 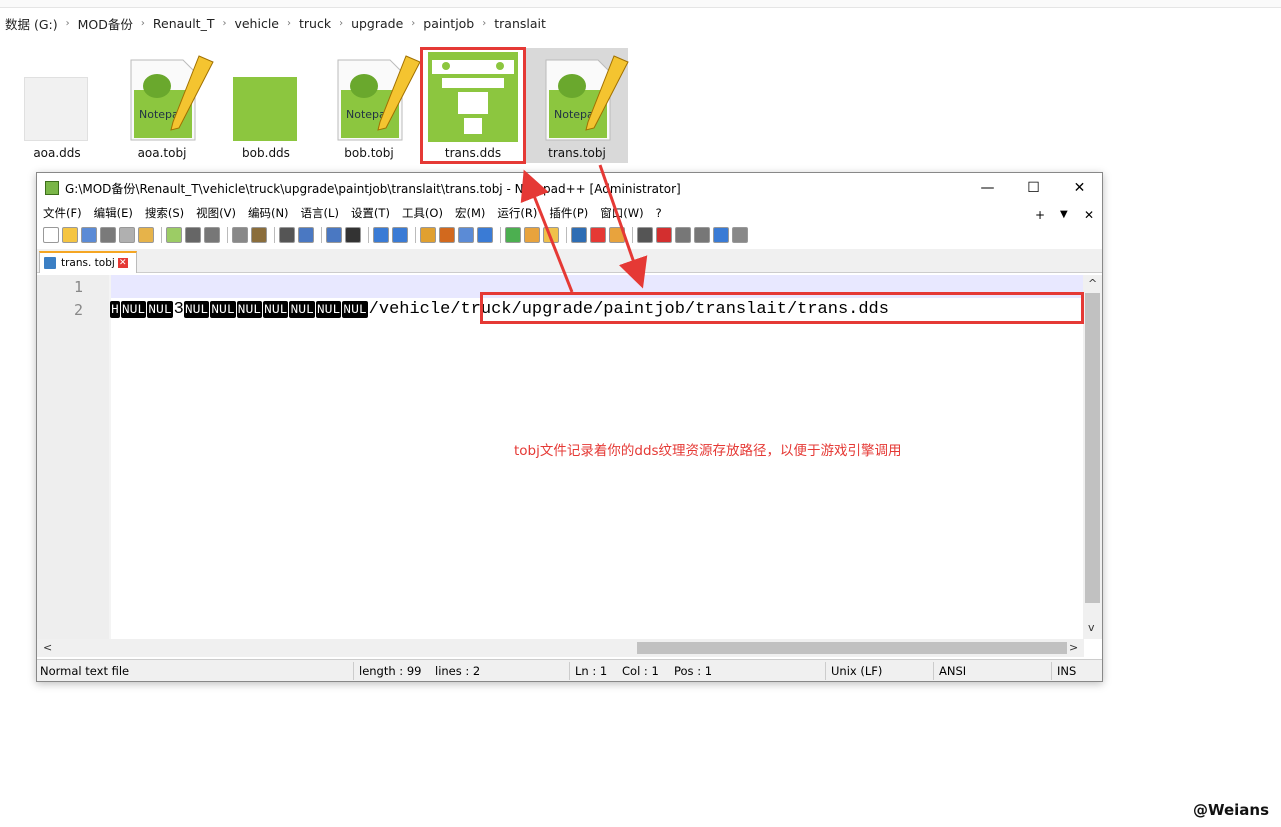 I want to click on arrow-from-trans-tobj, so click(x=623, y=226).